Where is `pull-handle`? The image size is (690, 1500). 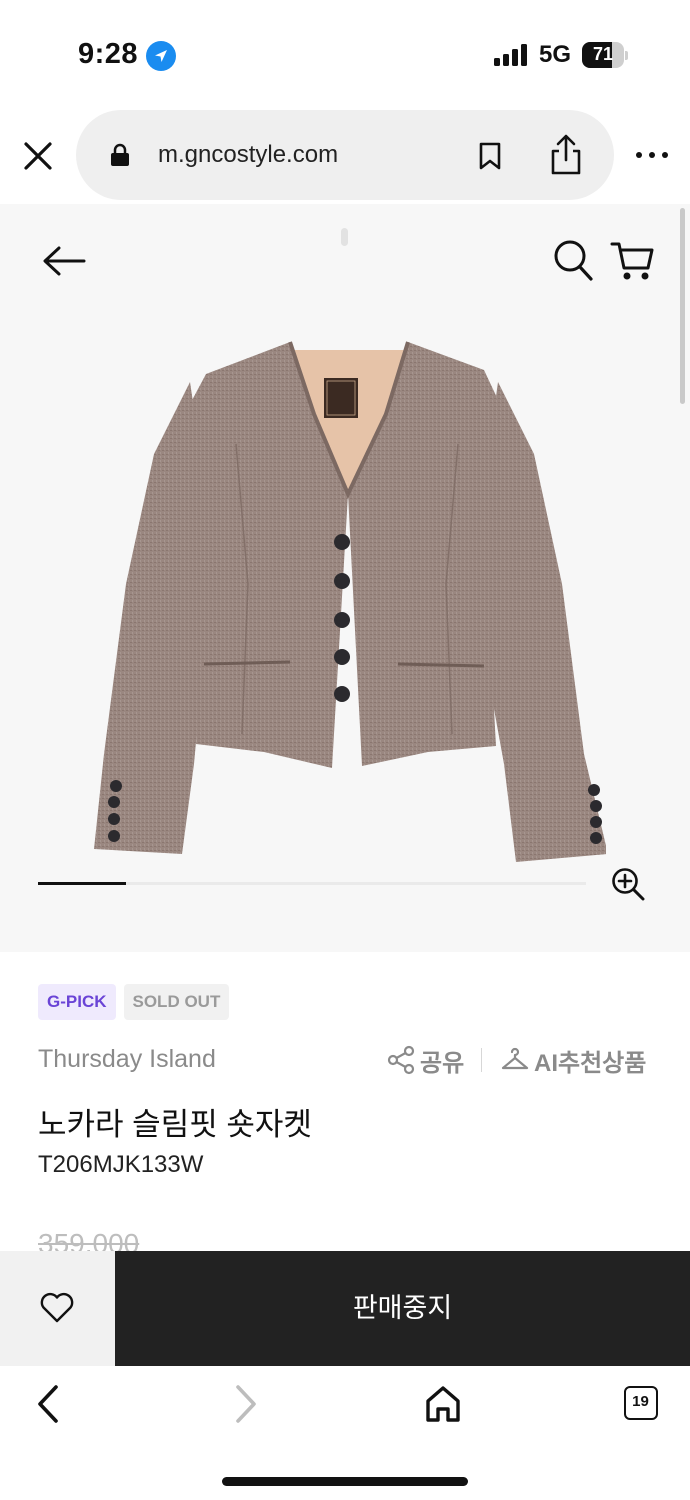
pull-handle is located at coordinates (344, 237).